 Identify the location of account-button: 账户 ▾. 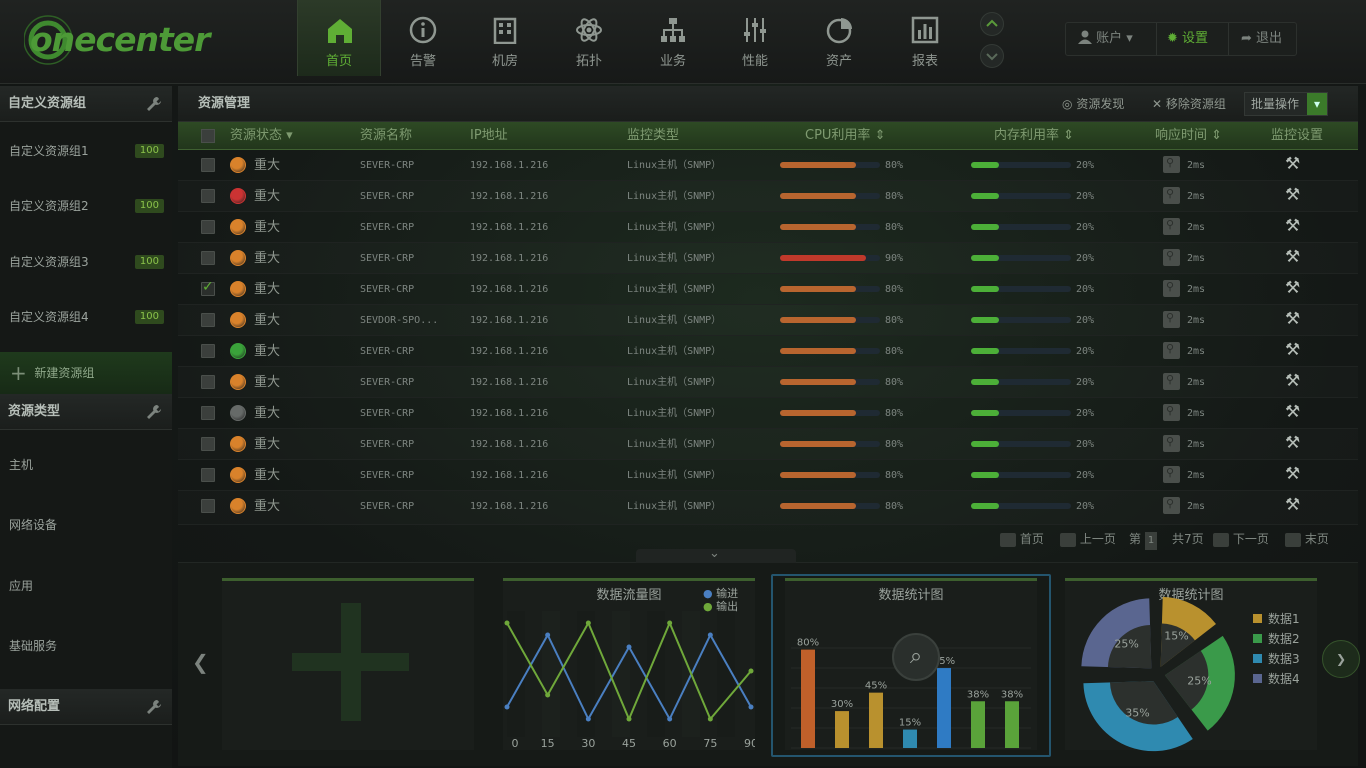
(1111, 39).